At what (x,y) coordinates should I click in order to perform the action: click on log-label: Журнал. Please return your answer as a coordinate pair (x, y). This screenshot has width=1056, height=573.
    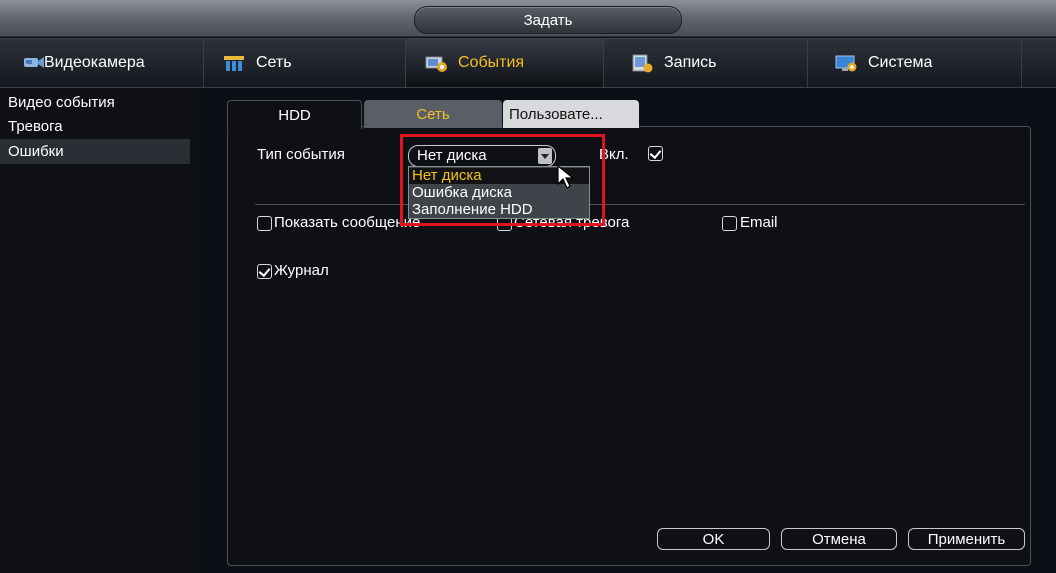
    Looking at the image, I should click on (301, 270).